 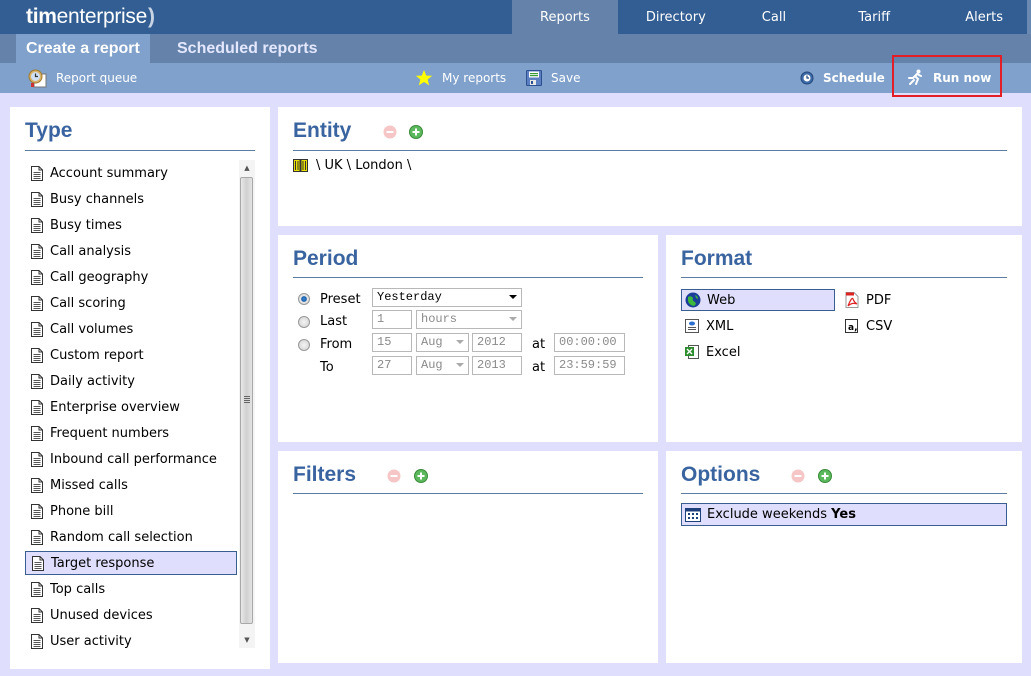 I want to click on report-type-item: Busy channels, so click(x=131, y=199).